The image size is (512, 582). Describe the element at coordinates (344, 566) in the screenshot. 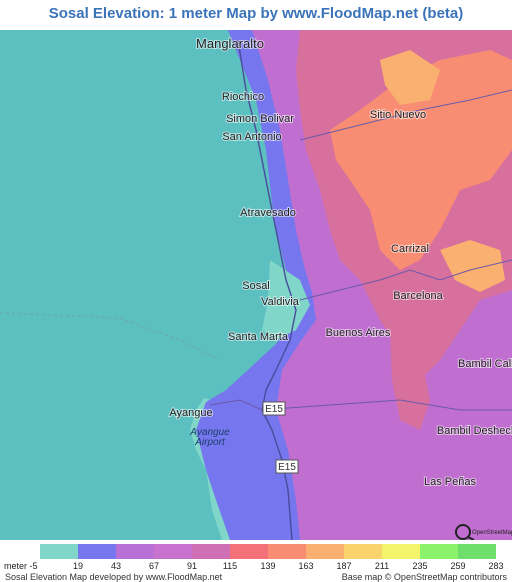

I see `legend-tick-label: 187` at that location.